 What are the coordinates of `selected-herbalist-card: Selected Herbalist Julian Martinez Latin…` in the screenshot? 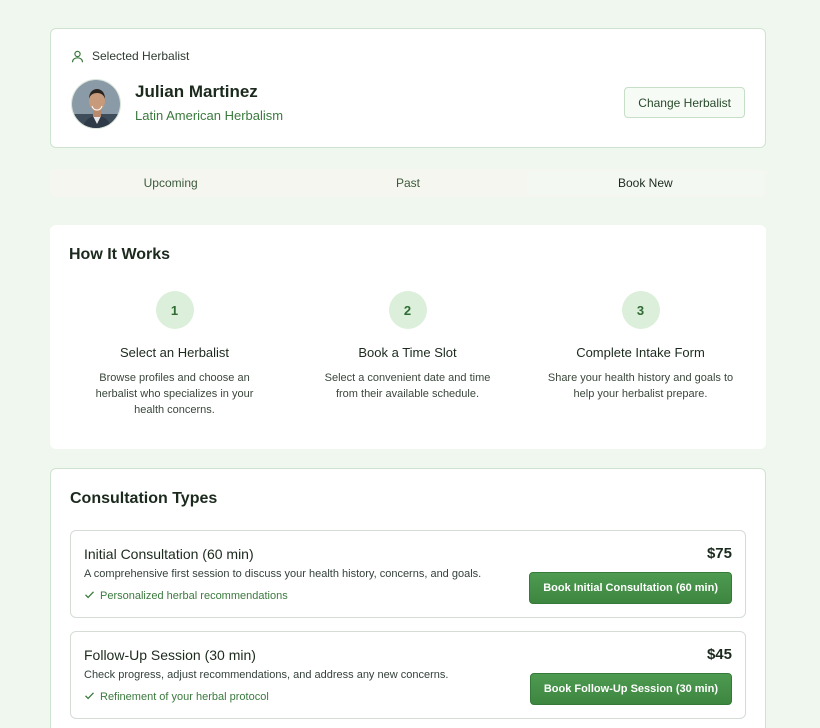 It's located at (408, 88).